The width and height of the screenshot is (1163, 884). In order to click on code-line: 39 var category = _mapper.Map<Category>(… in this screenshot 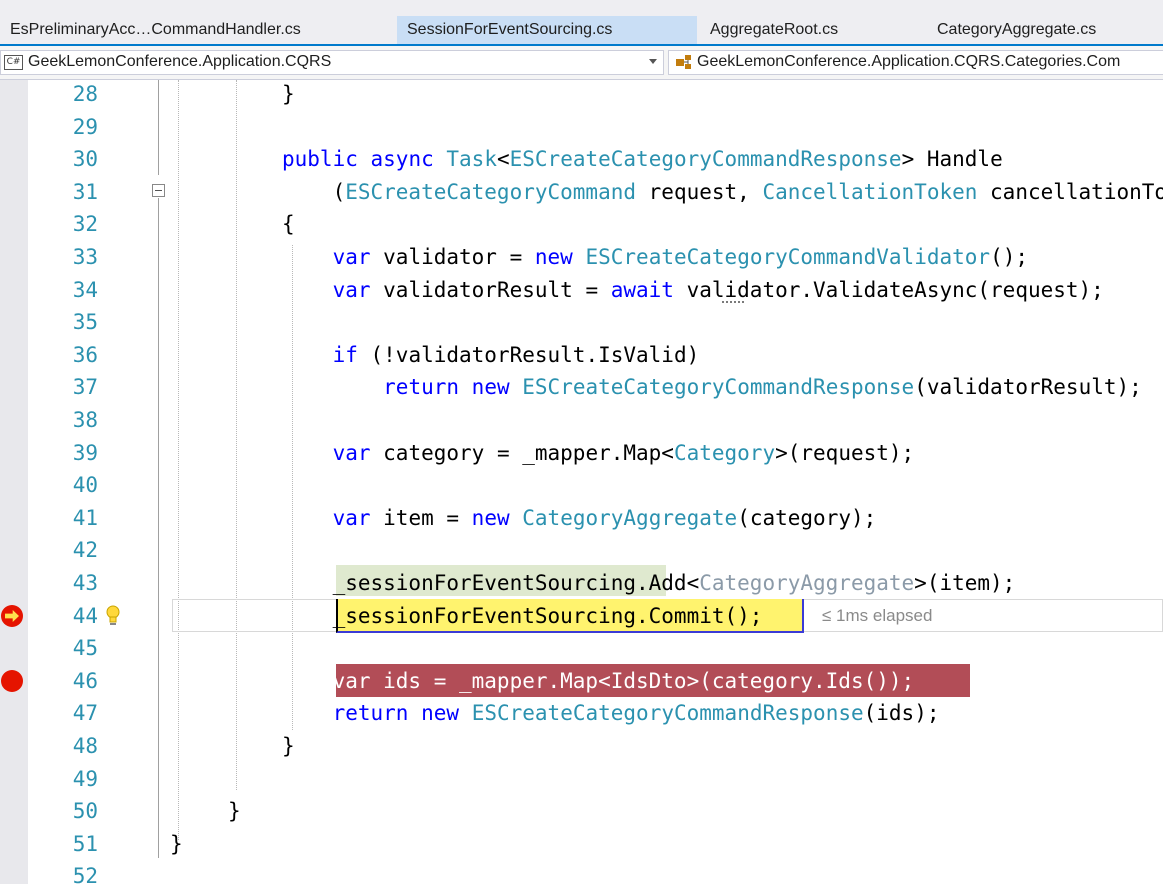, I will do `click(581, 453)`.